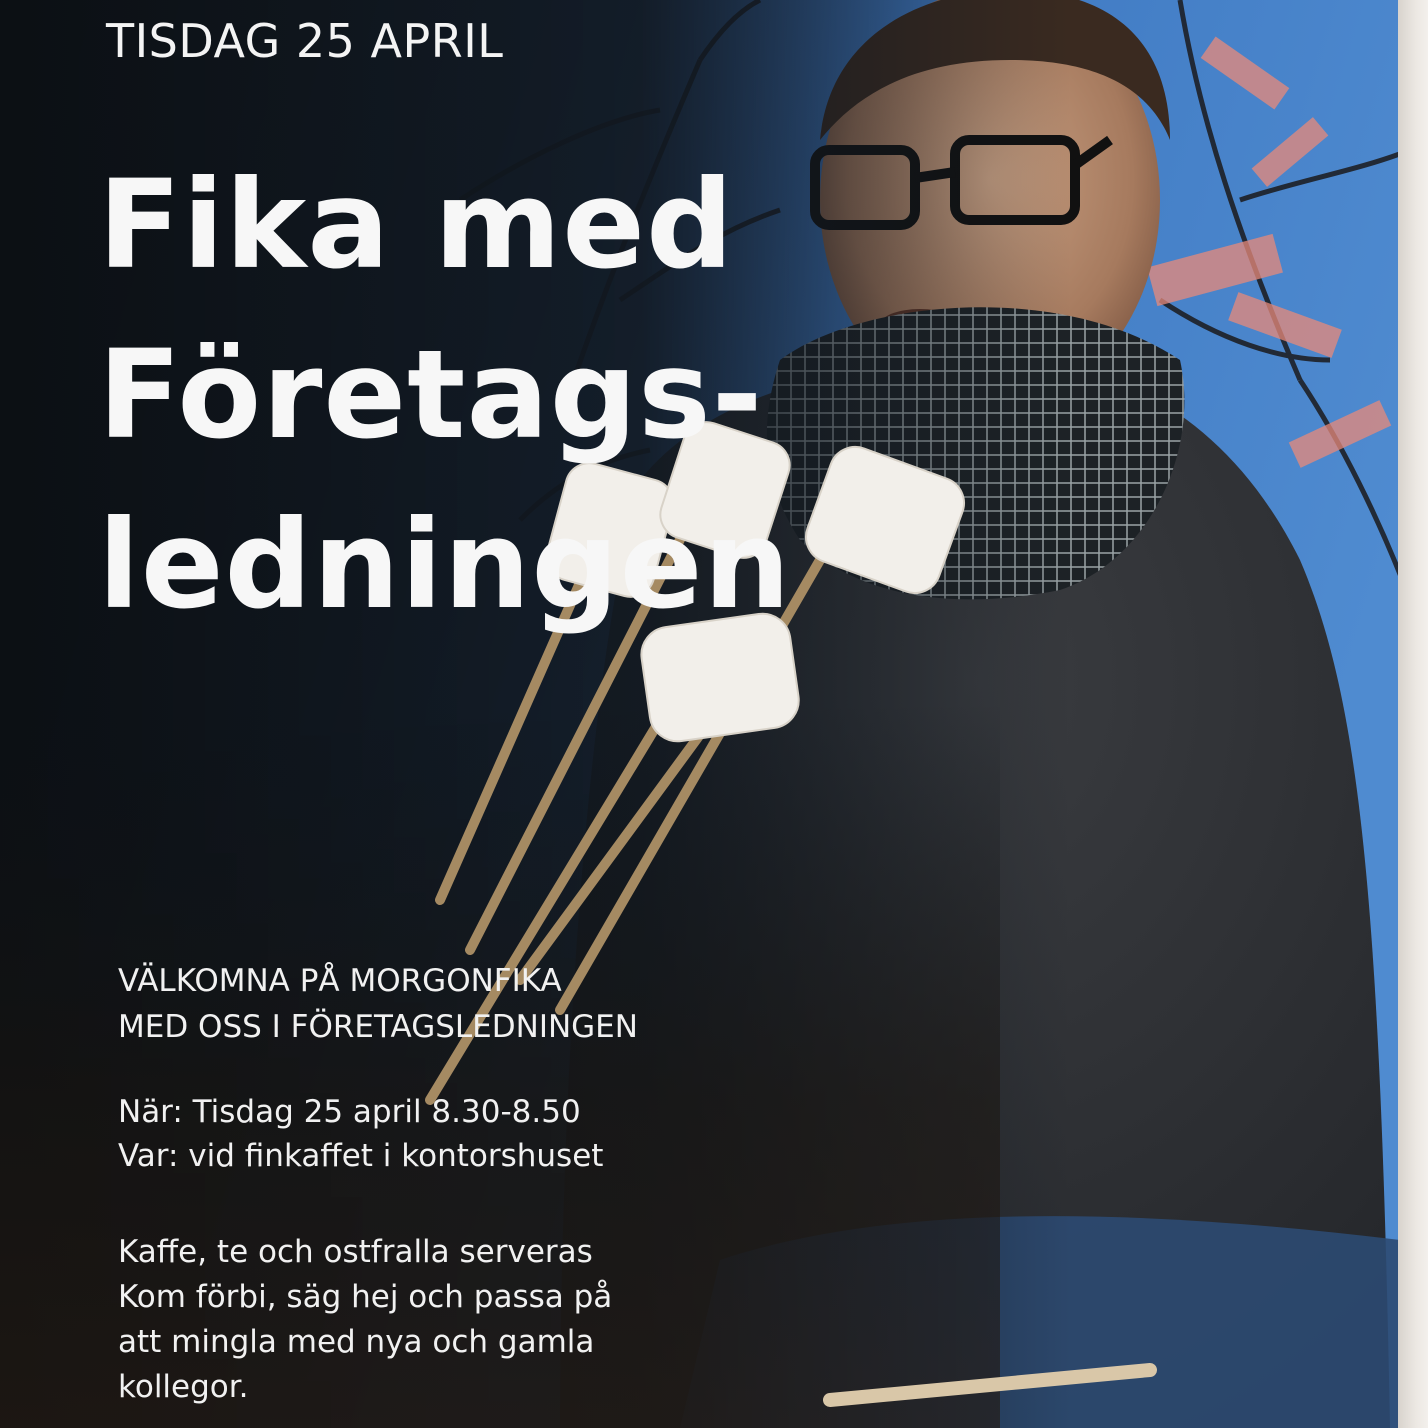 The height and width of the screenshot is (1428, 1428). Describe the element at coordinates (378, 1027) in the screenshot. I see `subtitle-line: MED OSS I FÖRETAGSLEDNINGEN` at that location.